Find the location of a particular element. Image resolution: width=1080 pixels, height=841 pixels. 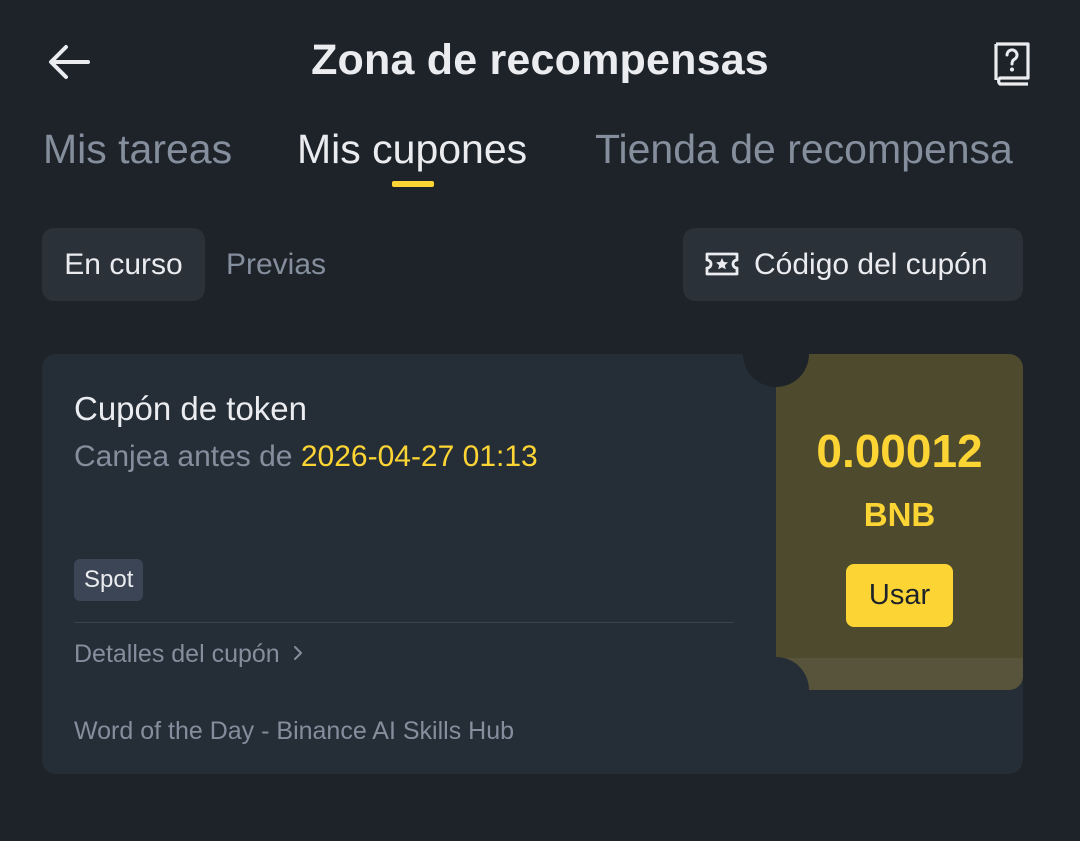

expiry-prefix: Canjea antes de is located at coordinates (187, 456).